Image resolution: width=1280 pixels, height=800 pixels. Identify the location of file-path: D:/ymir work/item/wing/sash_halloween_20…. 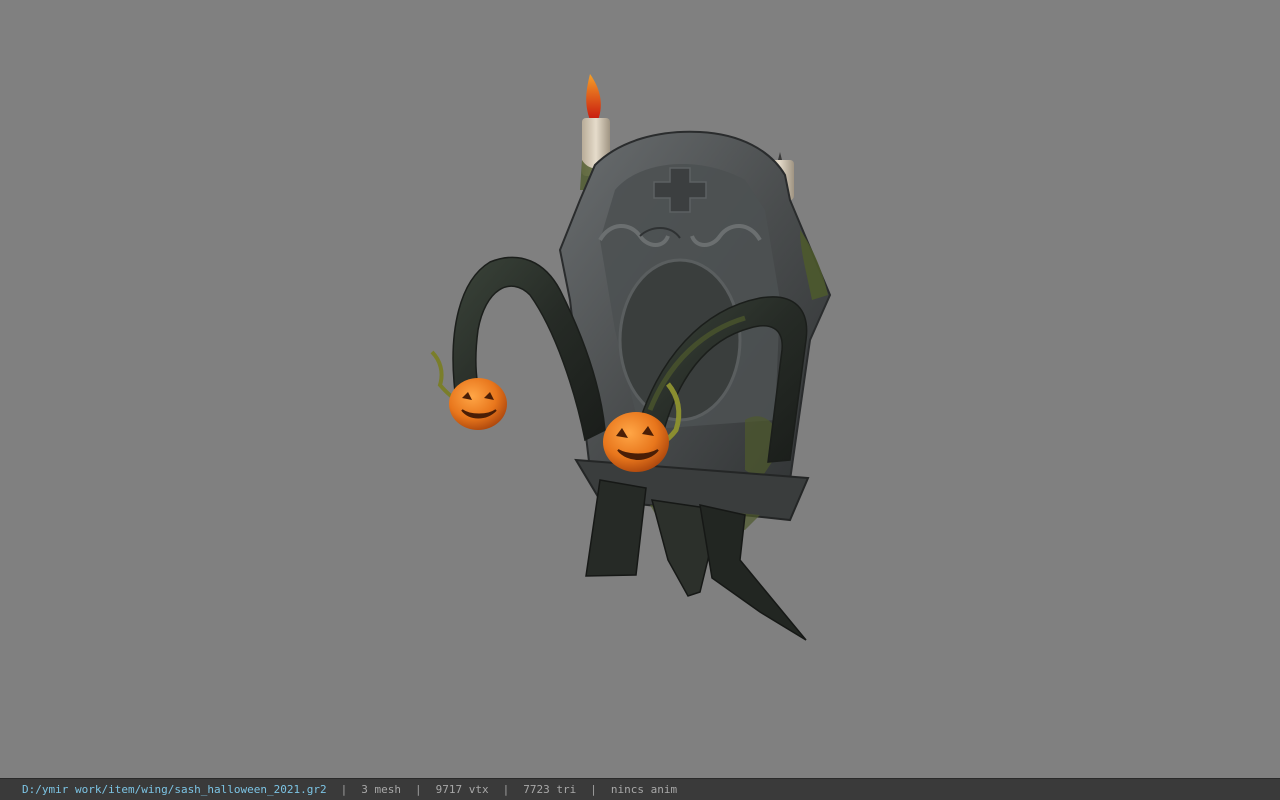
(174, 789).